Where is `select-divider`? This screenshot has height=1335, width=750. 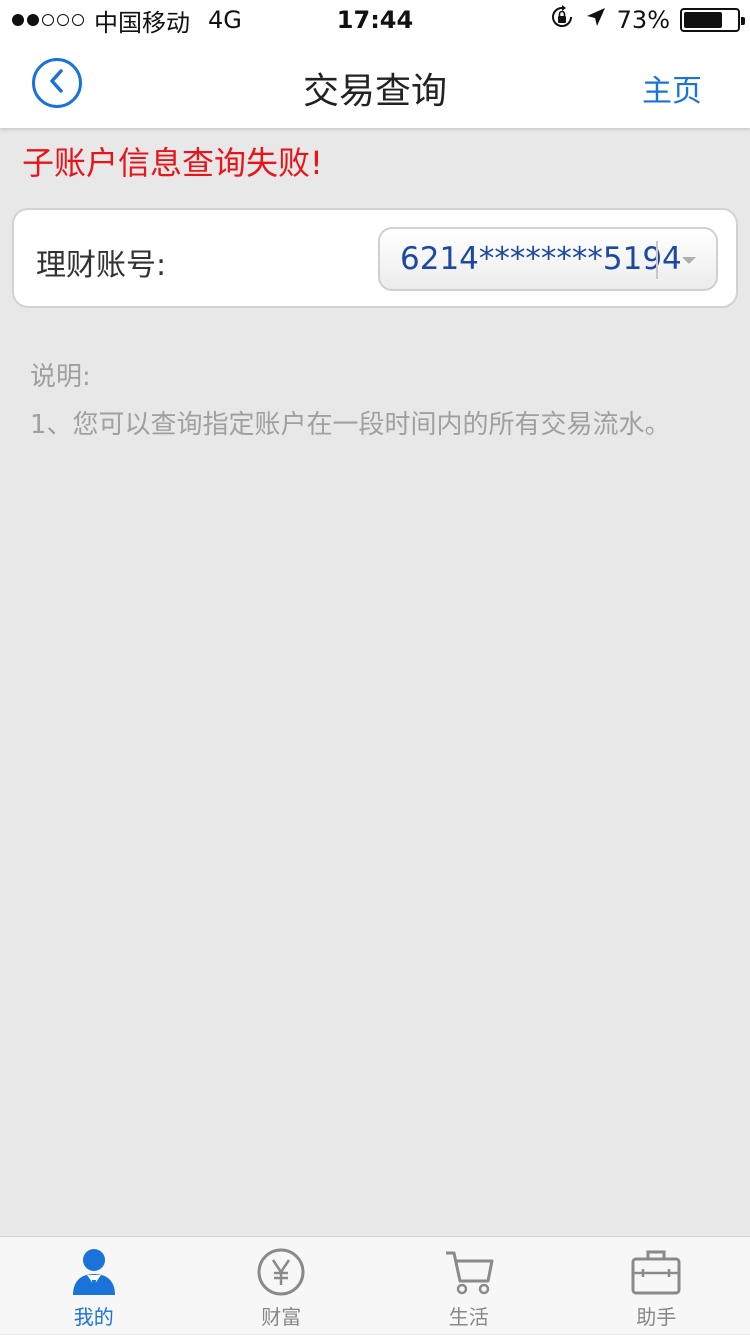
select-divider is located at coordinates (657, 260).